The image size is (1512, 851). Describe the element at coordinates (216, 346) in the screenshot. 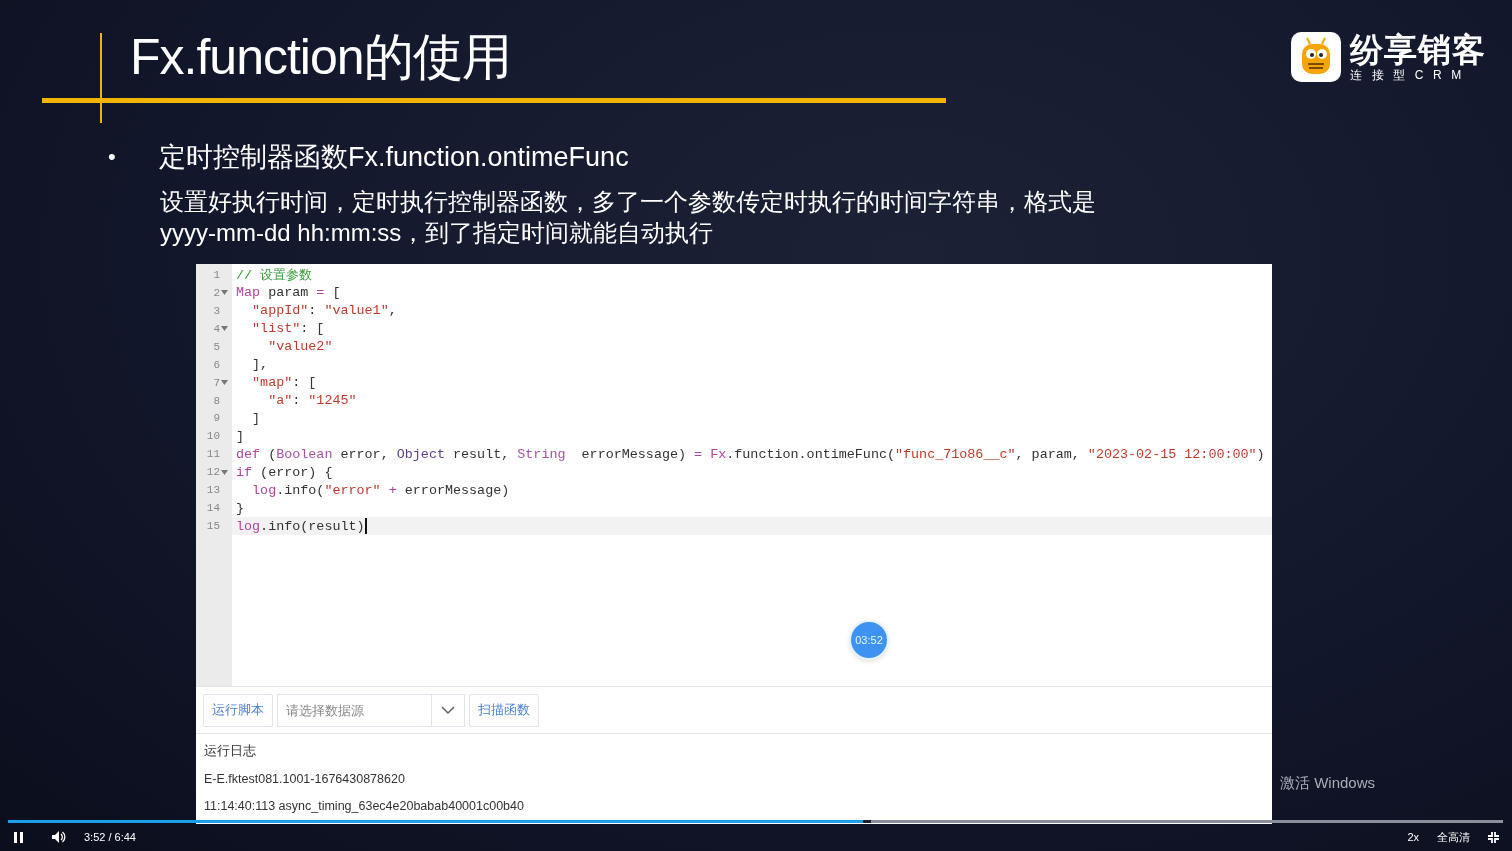

I see `line-number: 5` at that location.